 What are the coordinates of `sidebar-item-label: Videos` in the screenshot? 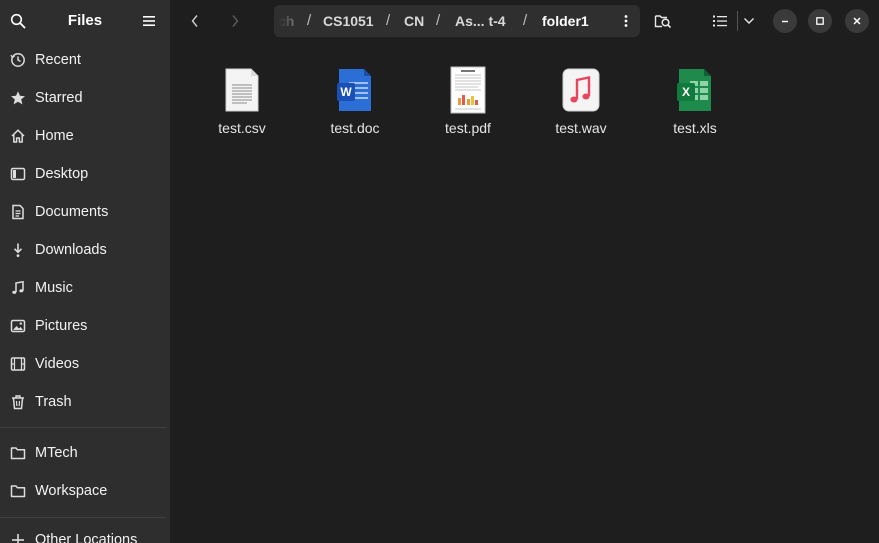 It's located at (57, 364).